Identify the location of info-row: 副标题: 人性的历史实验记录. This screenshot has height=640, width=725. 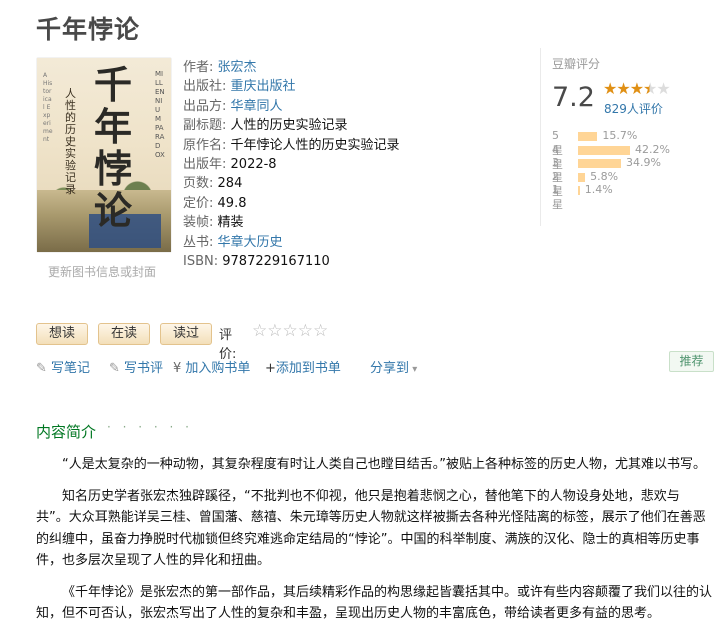
(291, 125).